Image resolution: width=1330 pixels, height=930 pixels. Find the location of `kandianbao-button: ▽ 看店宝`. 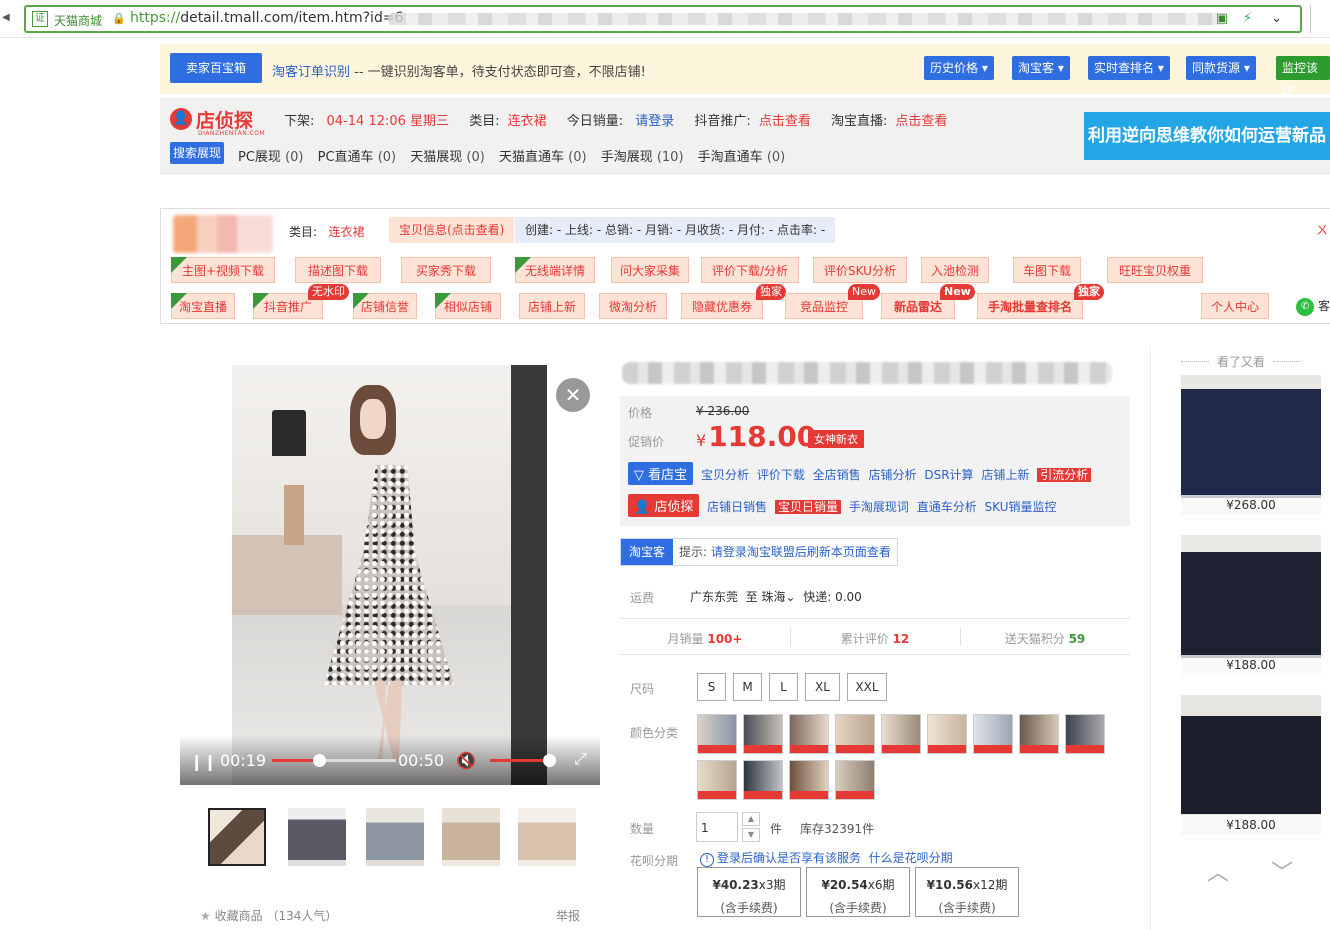

kandianbao-button: ▽ 看店宝 is located at coordinates (661, 473).